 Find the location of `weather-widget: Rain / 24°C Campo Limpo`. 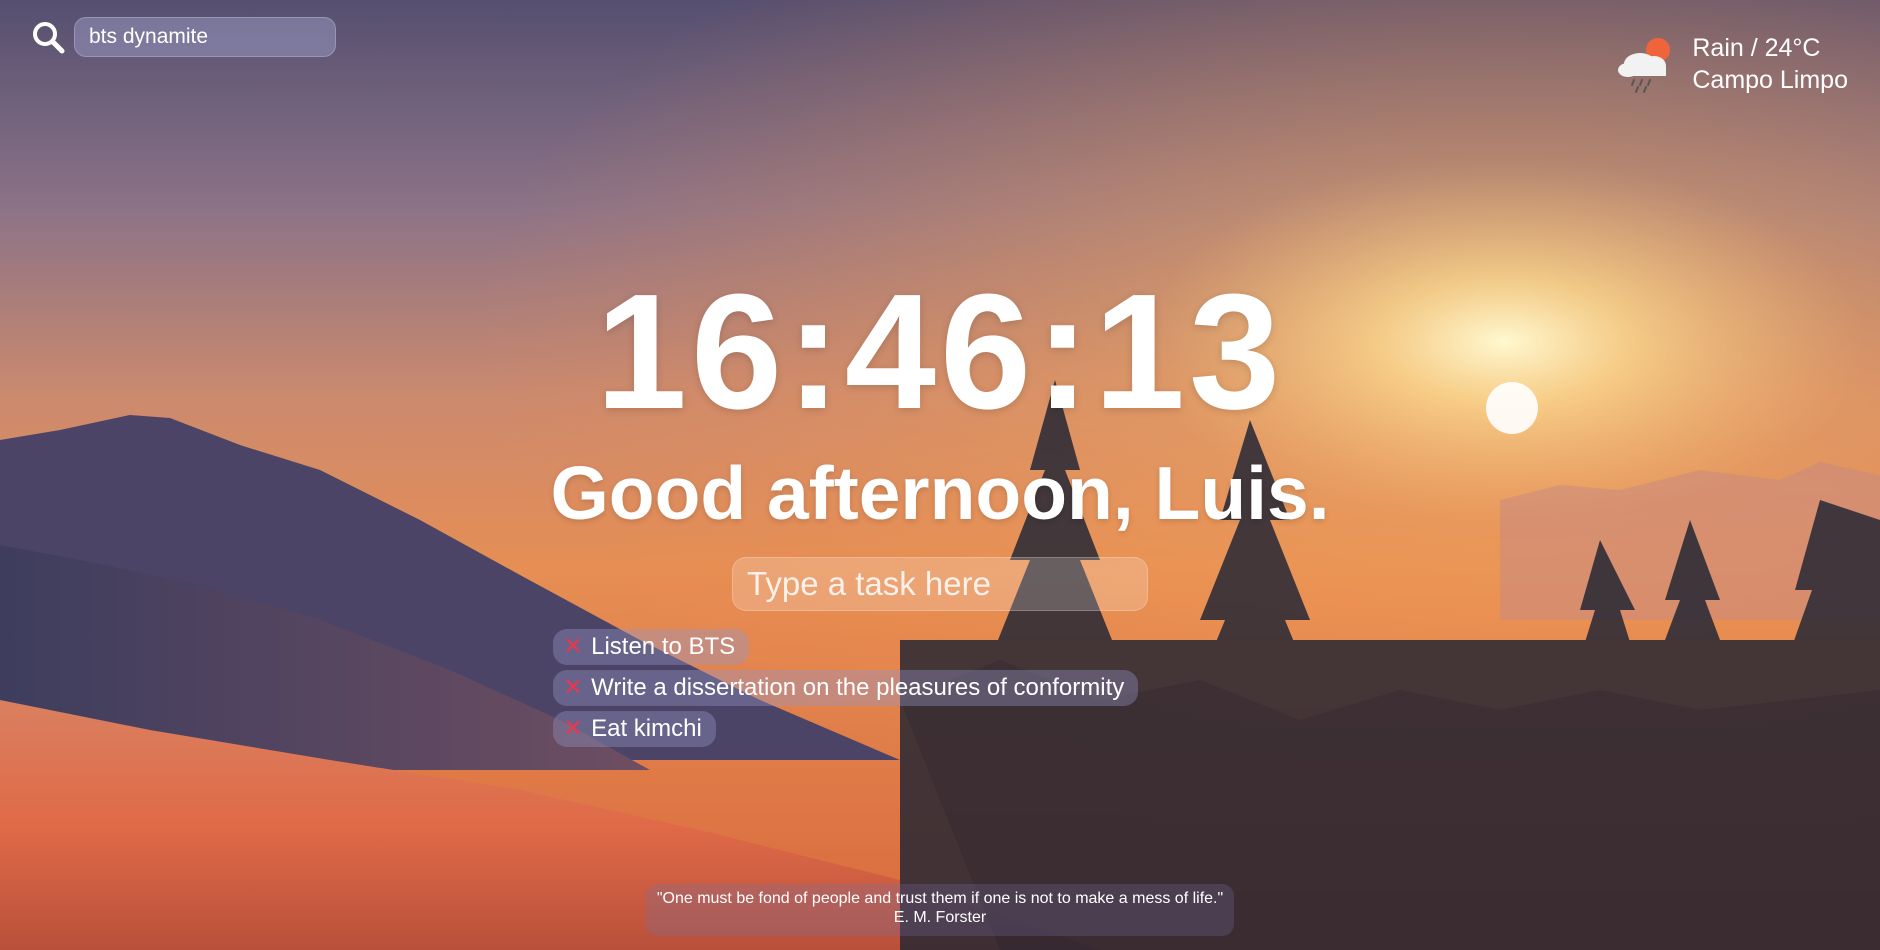

weather-widget: Rain / 24°C Campo Limpo is located at coordinates (1731, 64).